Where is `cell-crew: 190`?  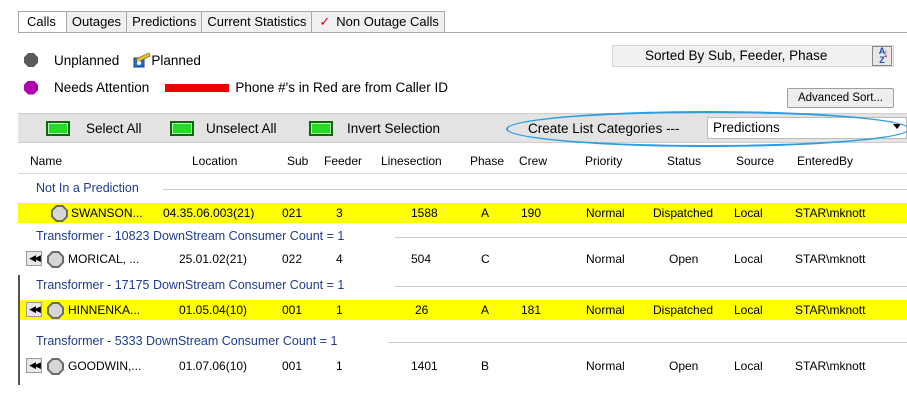 cell-crew: 190 is located at coordinates (531, 213).